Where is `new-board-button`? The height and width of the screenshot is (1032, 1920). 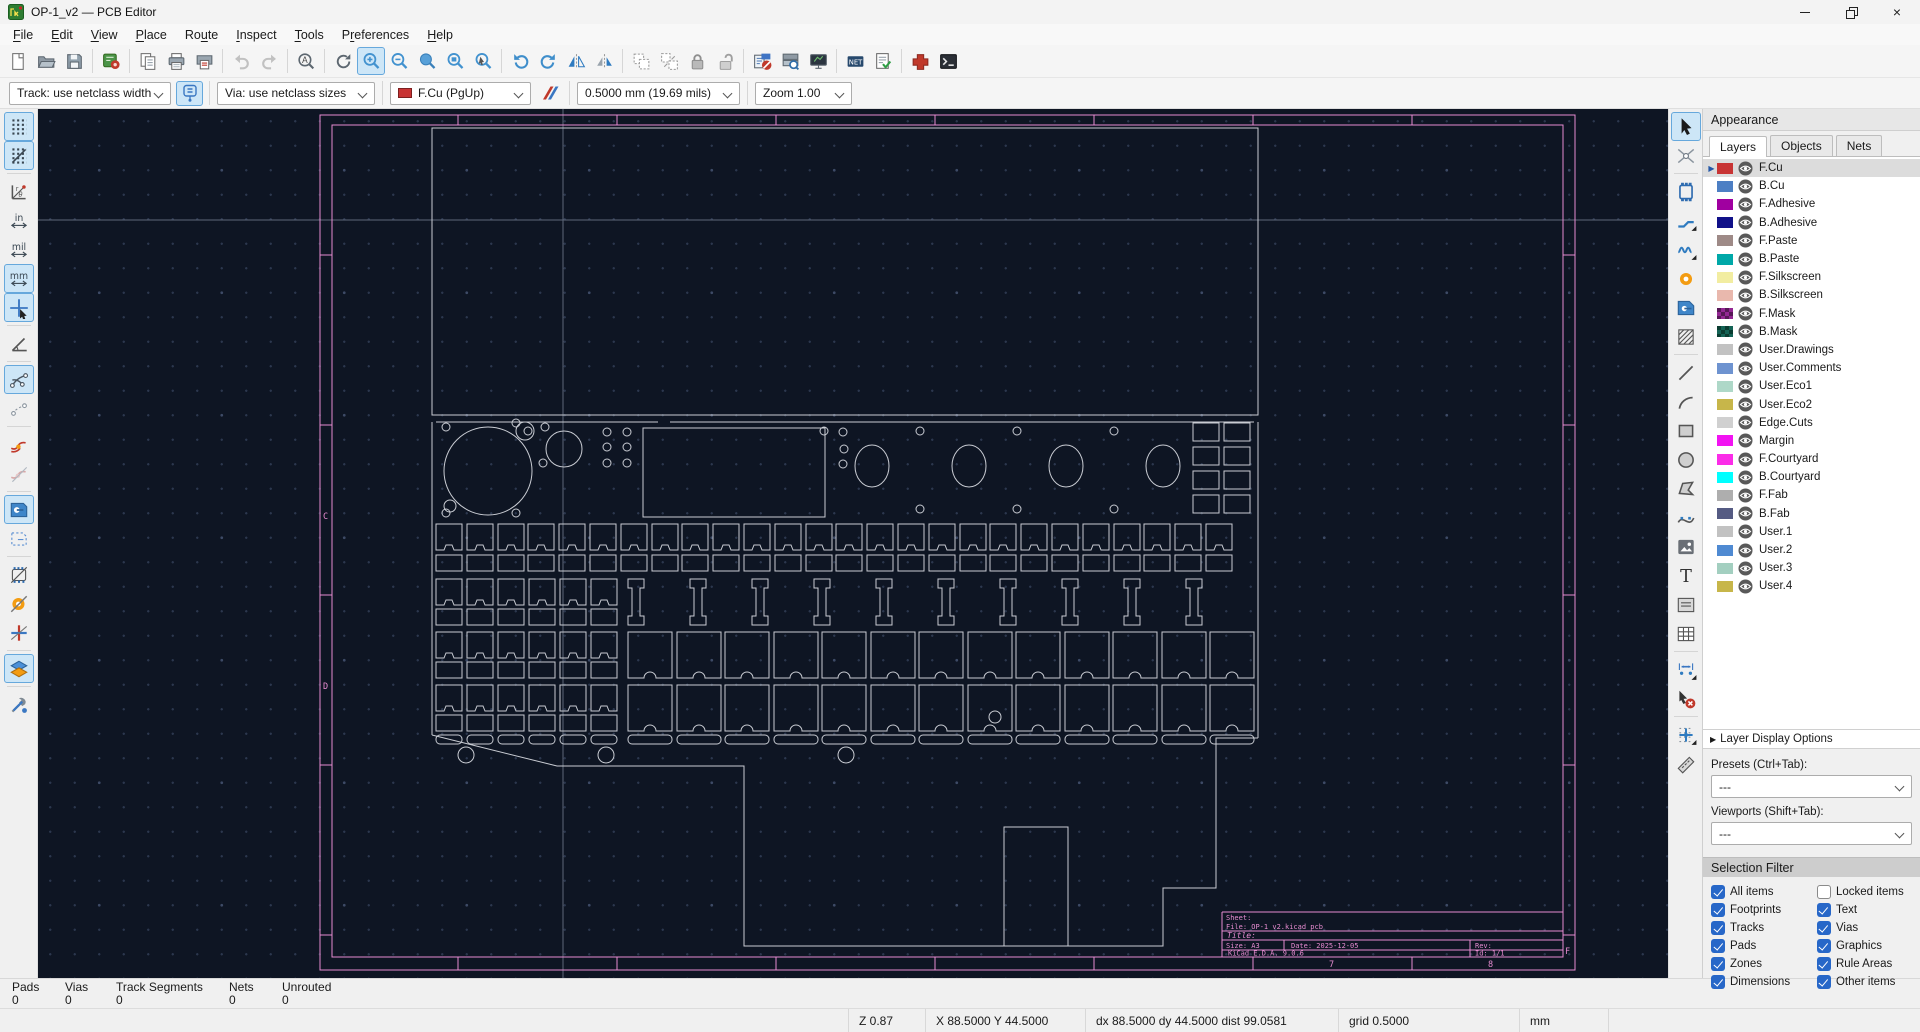
new-board-button is located at coordinates (18, 61).